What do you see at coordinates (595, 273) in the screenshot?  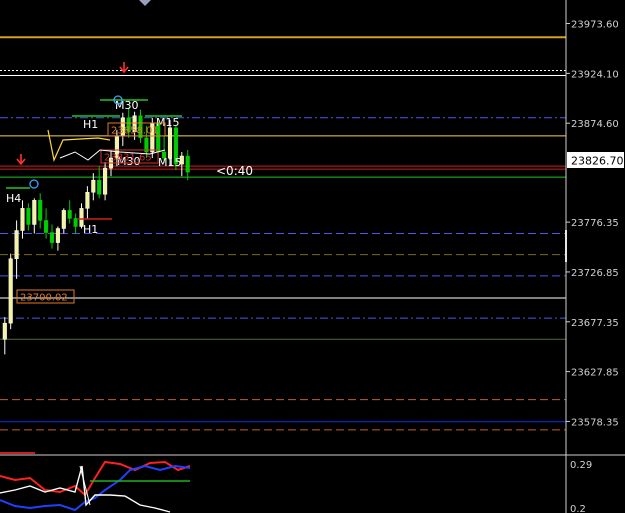 I see `price-tick-label: 23726.85` at bounding box center [595, 273].